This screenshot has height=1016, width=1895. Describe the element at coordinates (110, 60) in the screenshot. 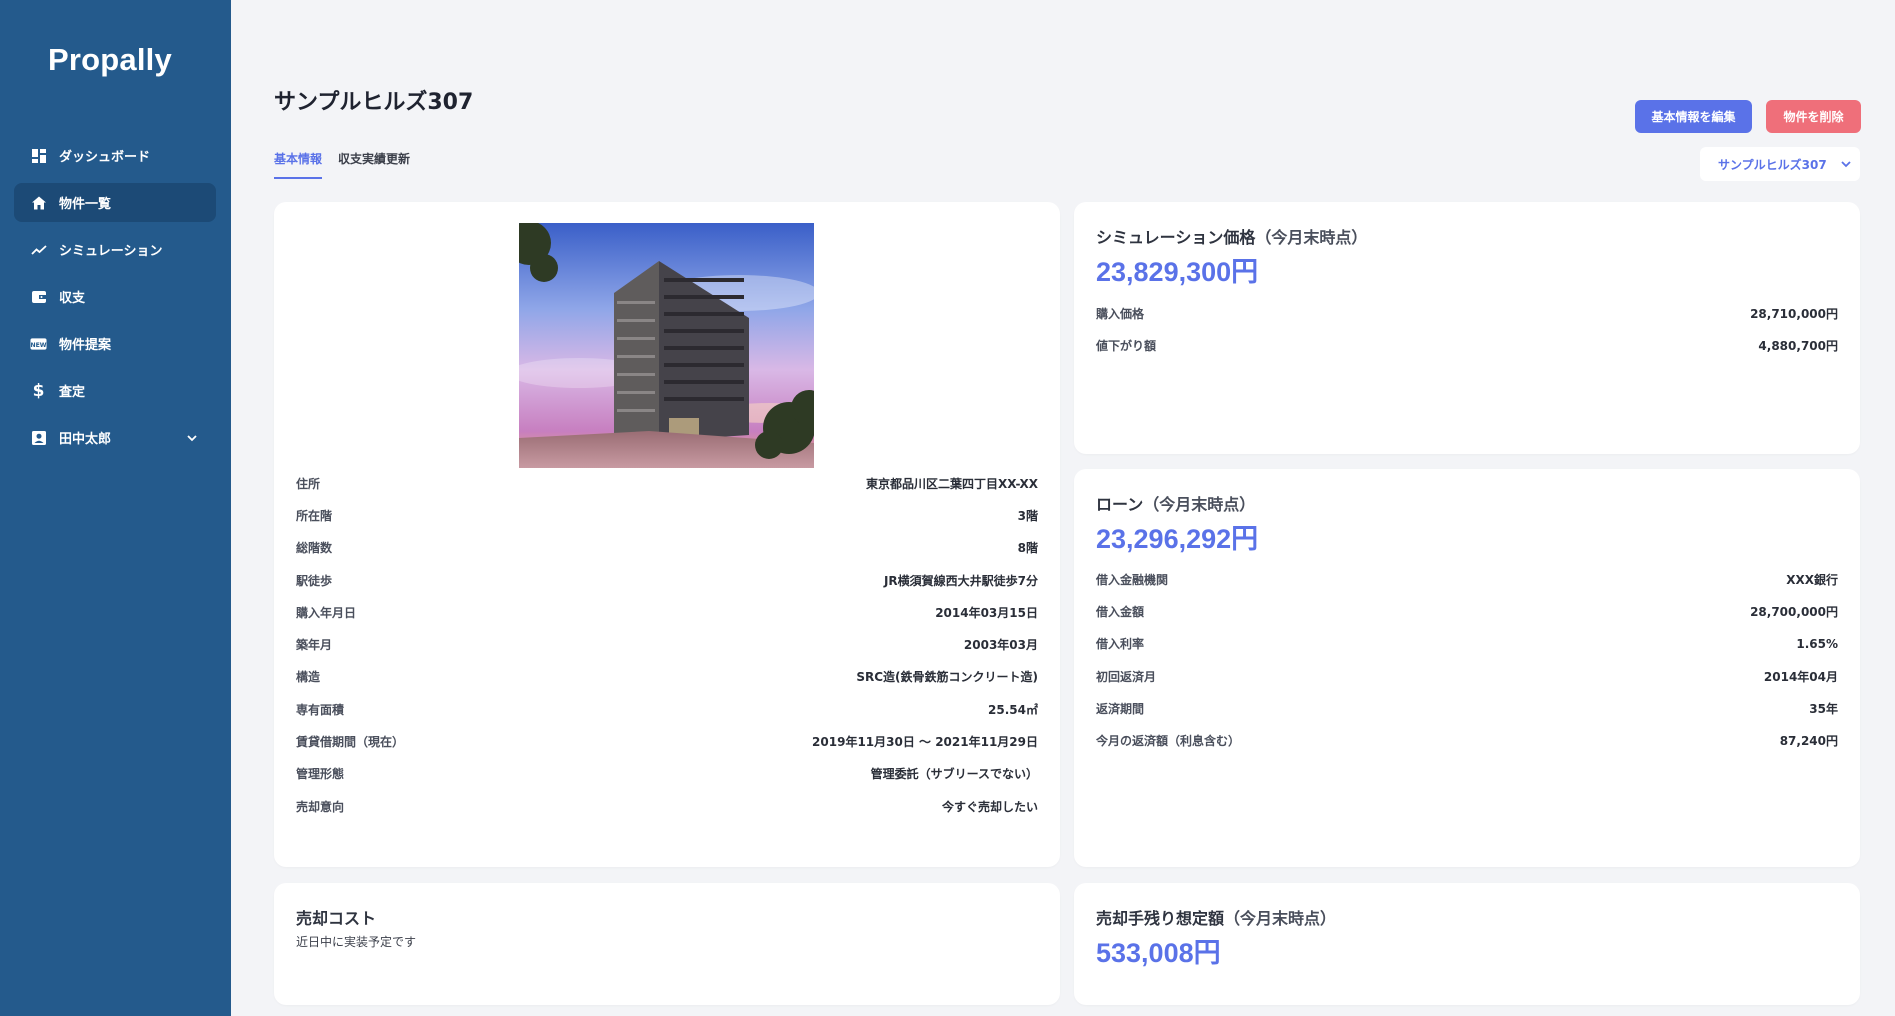

I see `app-logo: Propally` at that location.